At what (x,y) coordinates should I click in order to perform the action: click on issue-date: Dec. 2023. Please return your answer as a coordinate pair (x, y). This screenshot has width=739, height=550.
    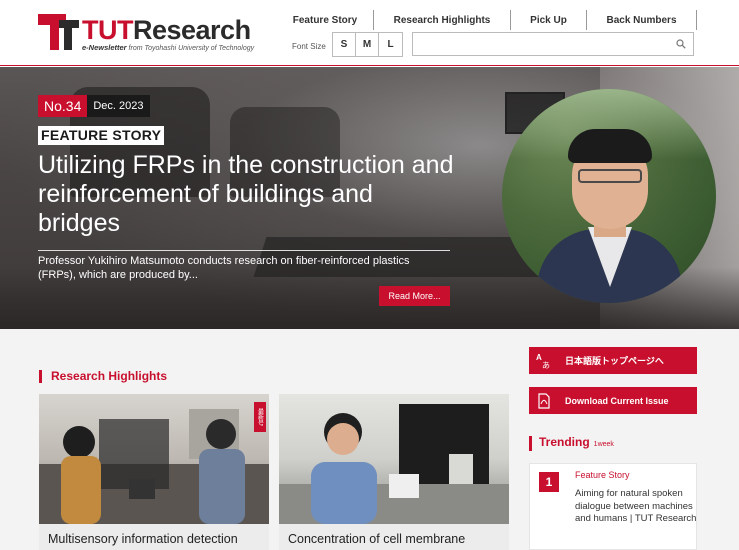
    Looking at the image, I should click on (118, 106).